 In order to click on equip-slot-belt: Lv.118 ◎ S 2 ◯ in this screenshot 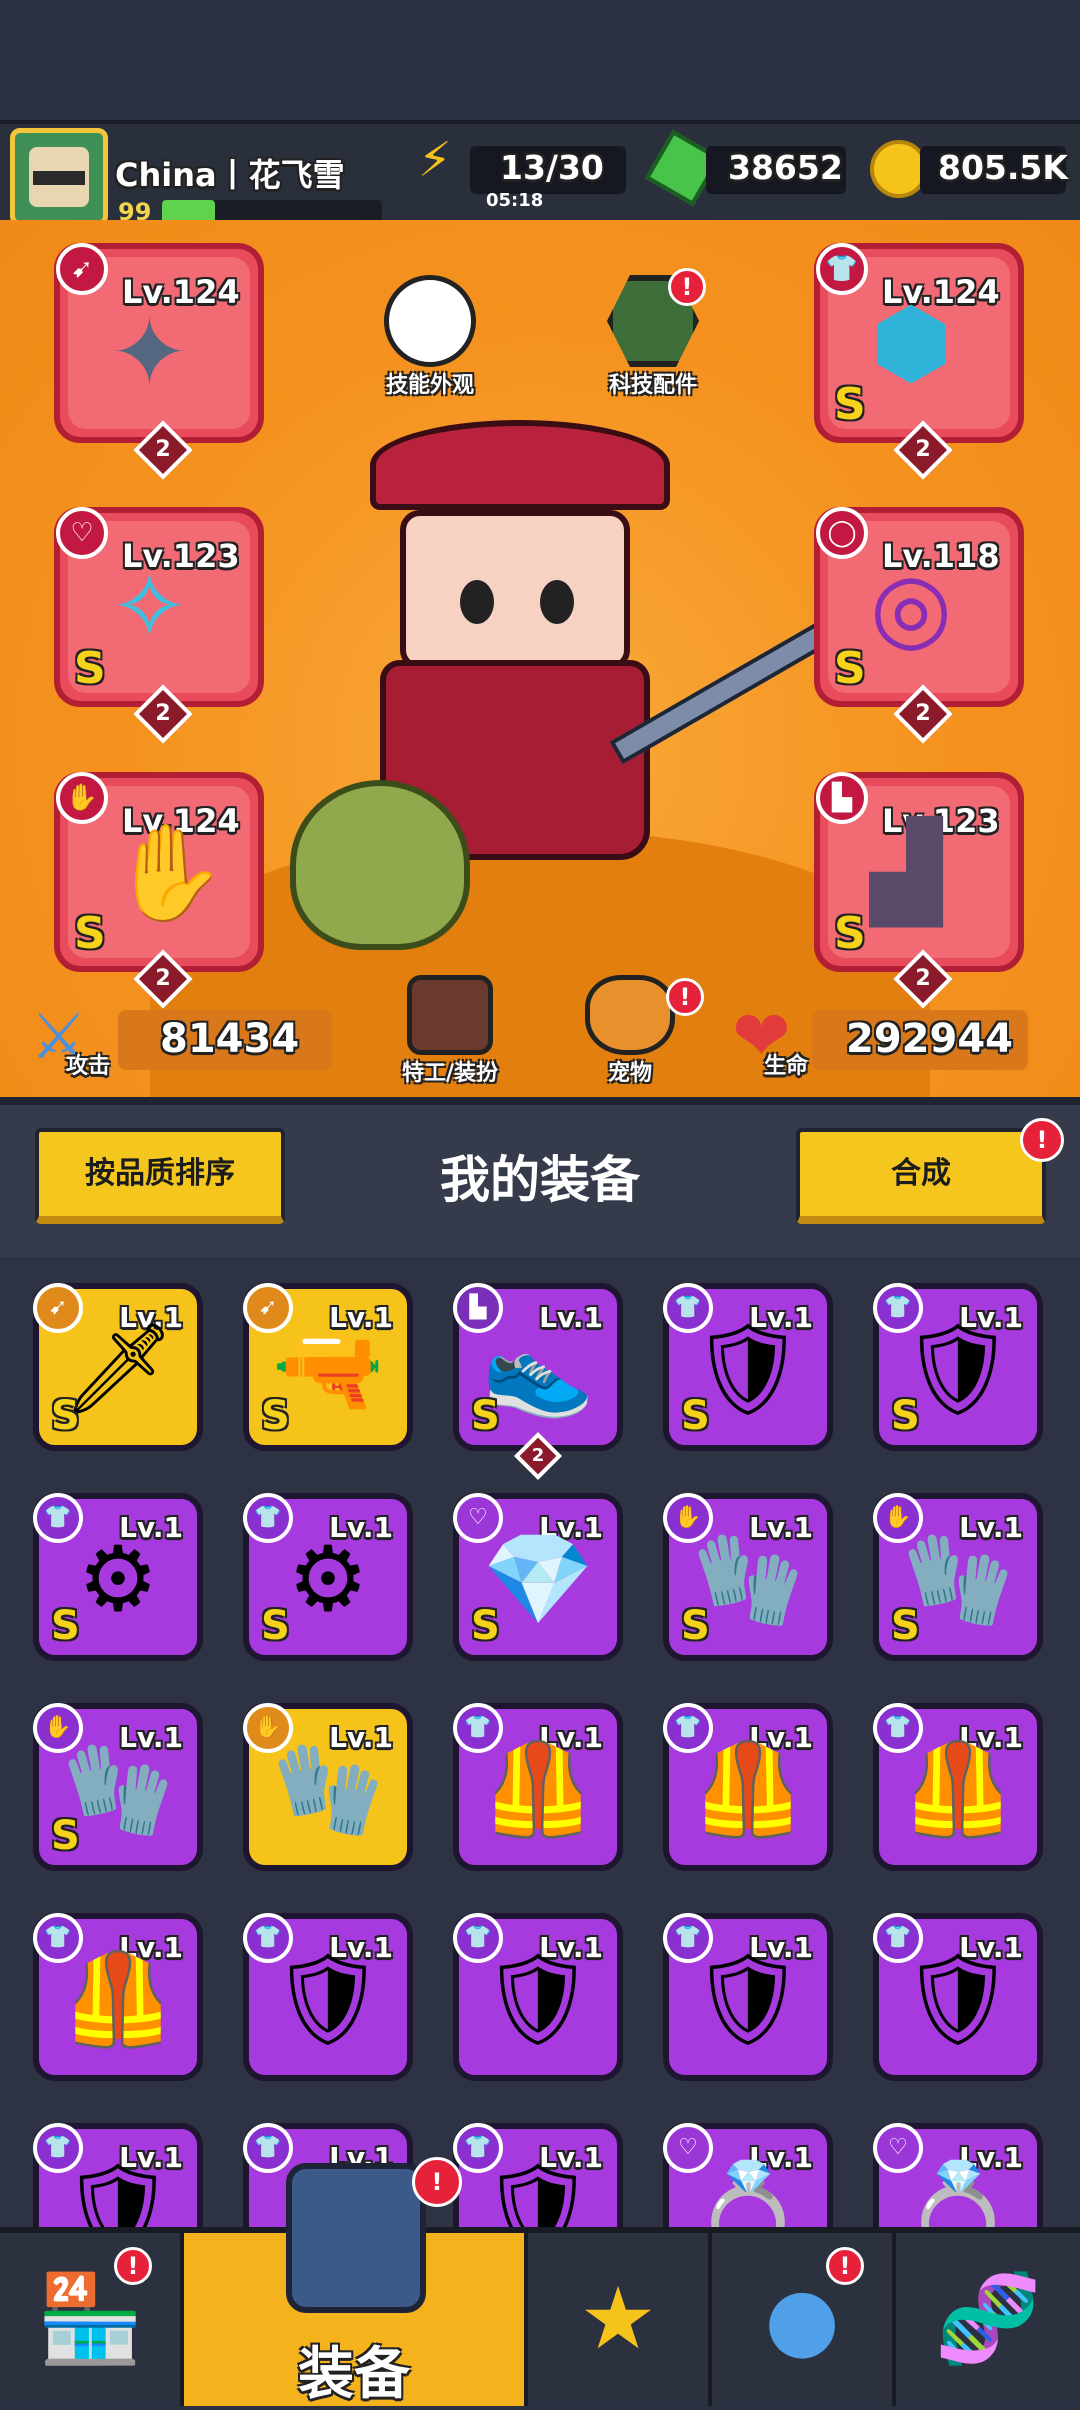, I will do `click(919, 625)`.